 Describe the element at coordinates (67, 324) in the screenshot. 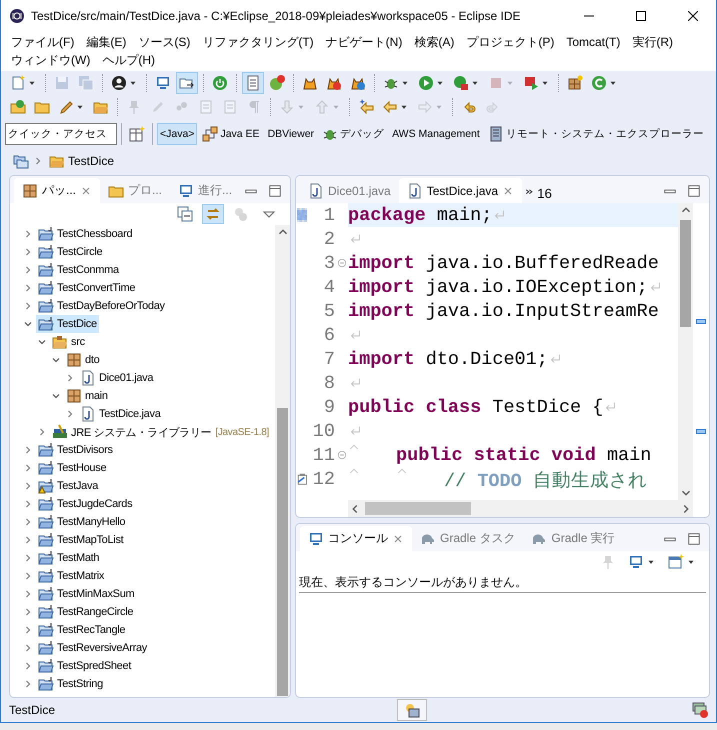

I see `tree-item: TestDice` at that location.